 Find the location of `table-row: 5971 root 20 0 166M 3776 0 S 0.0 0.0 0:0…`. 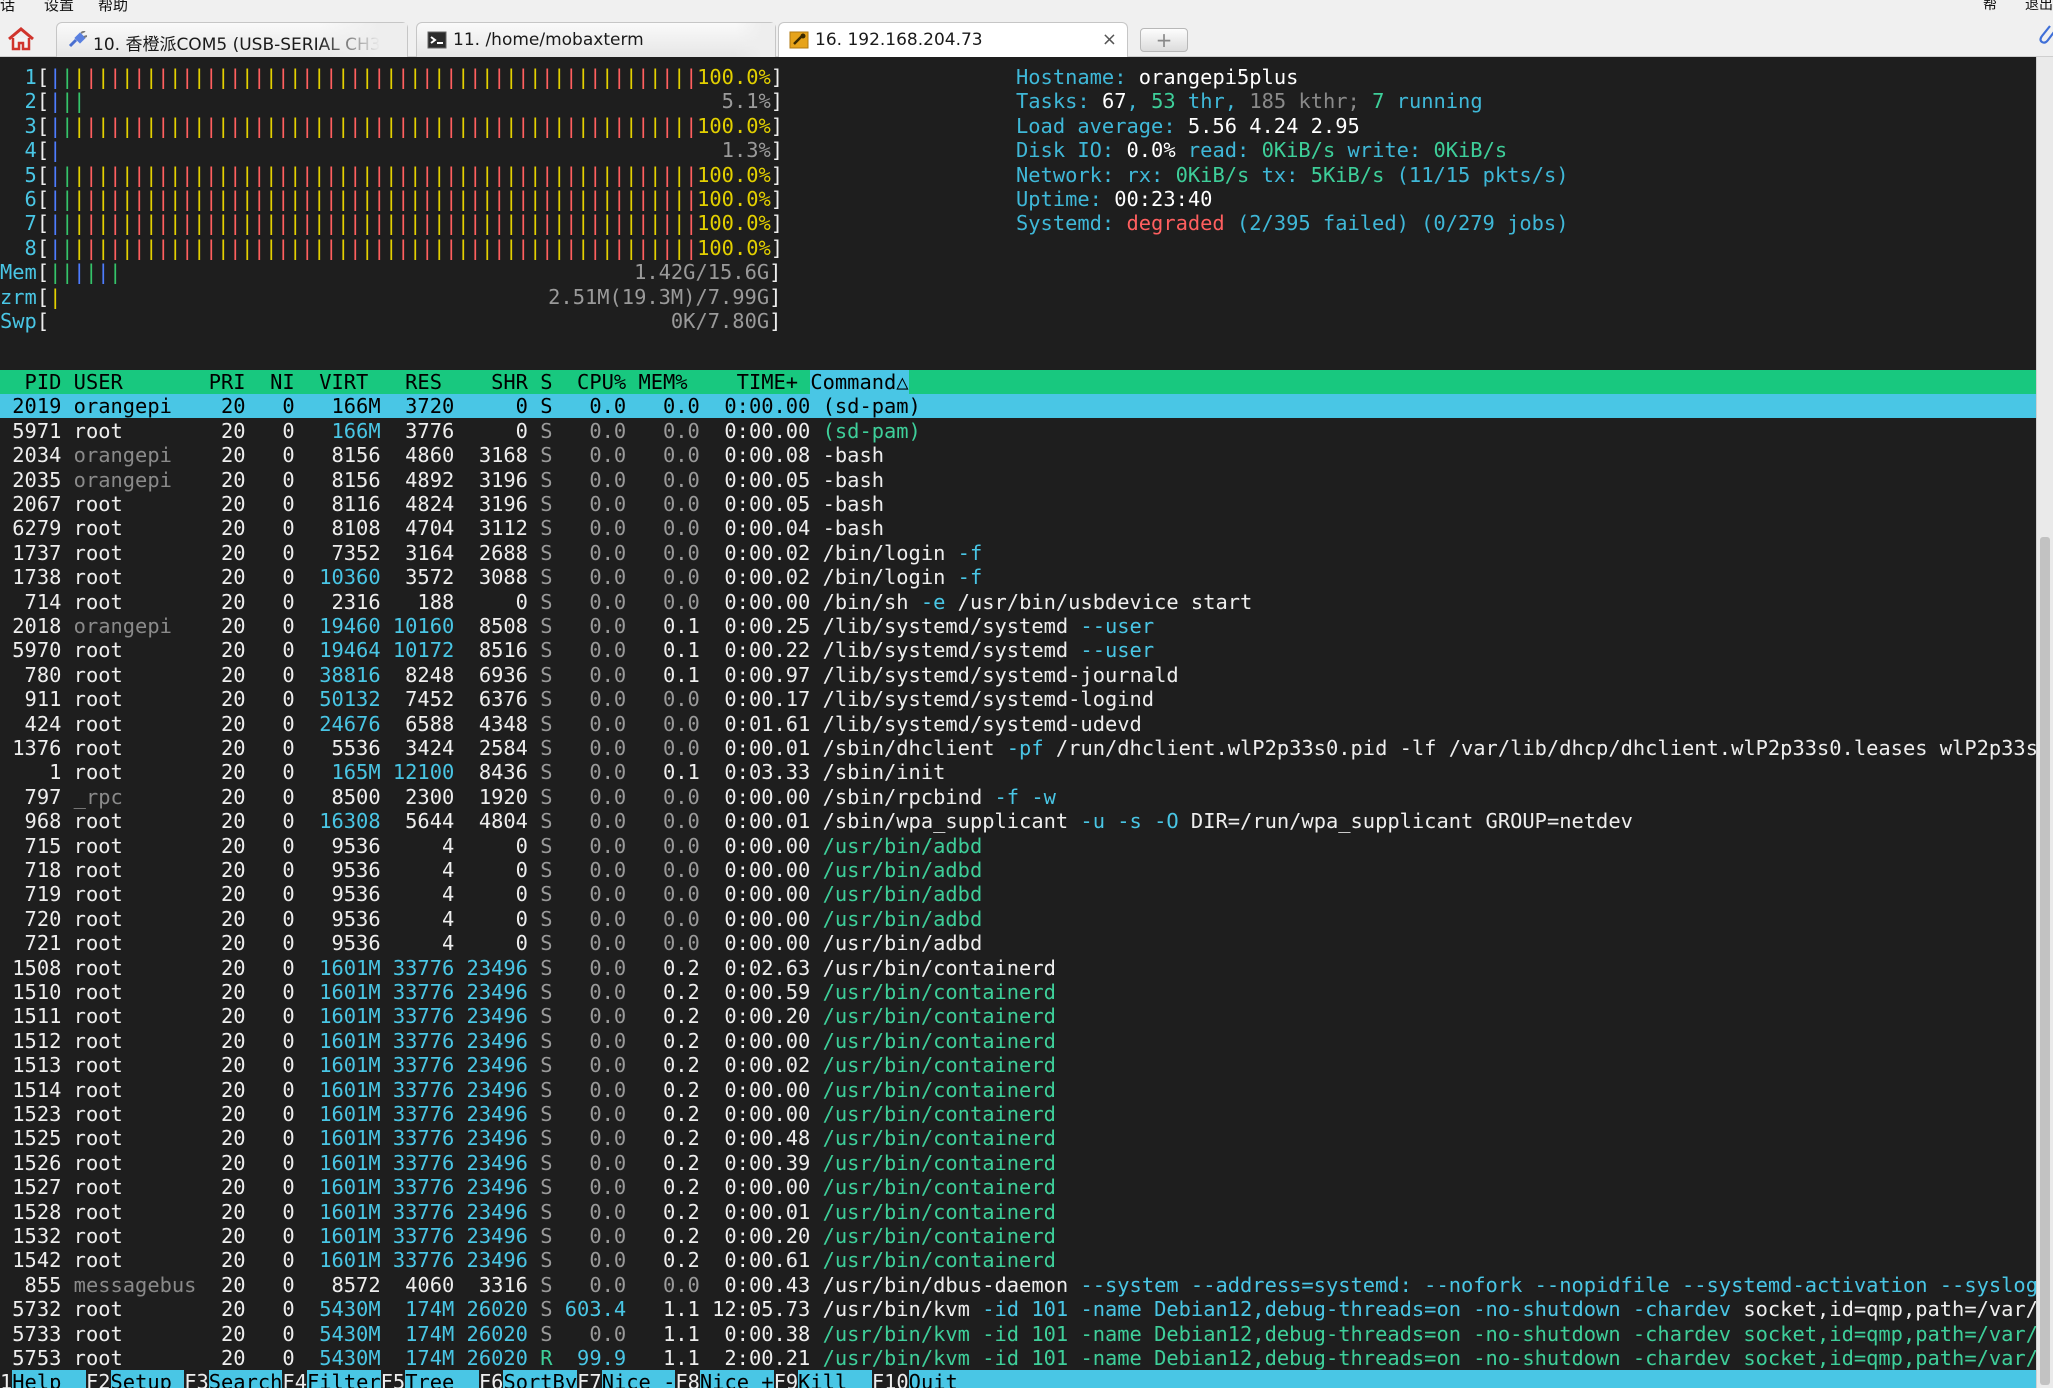

table-row: 5971 root 20 0 166M 3776 0 S 0.0 0.0 0:0… is located at coordinates (460, 431).